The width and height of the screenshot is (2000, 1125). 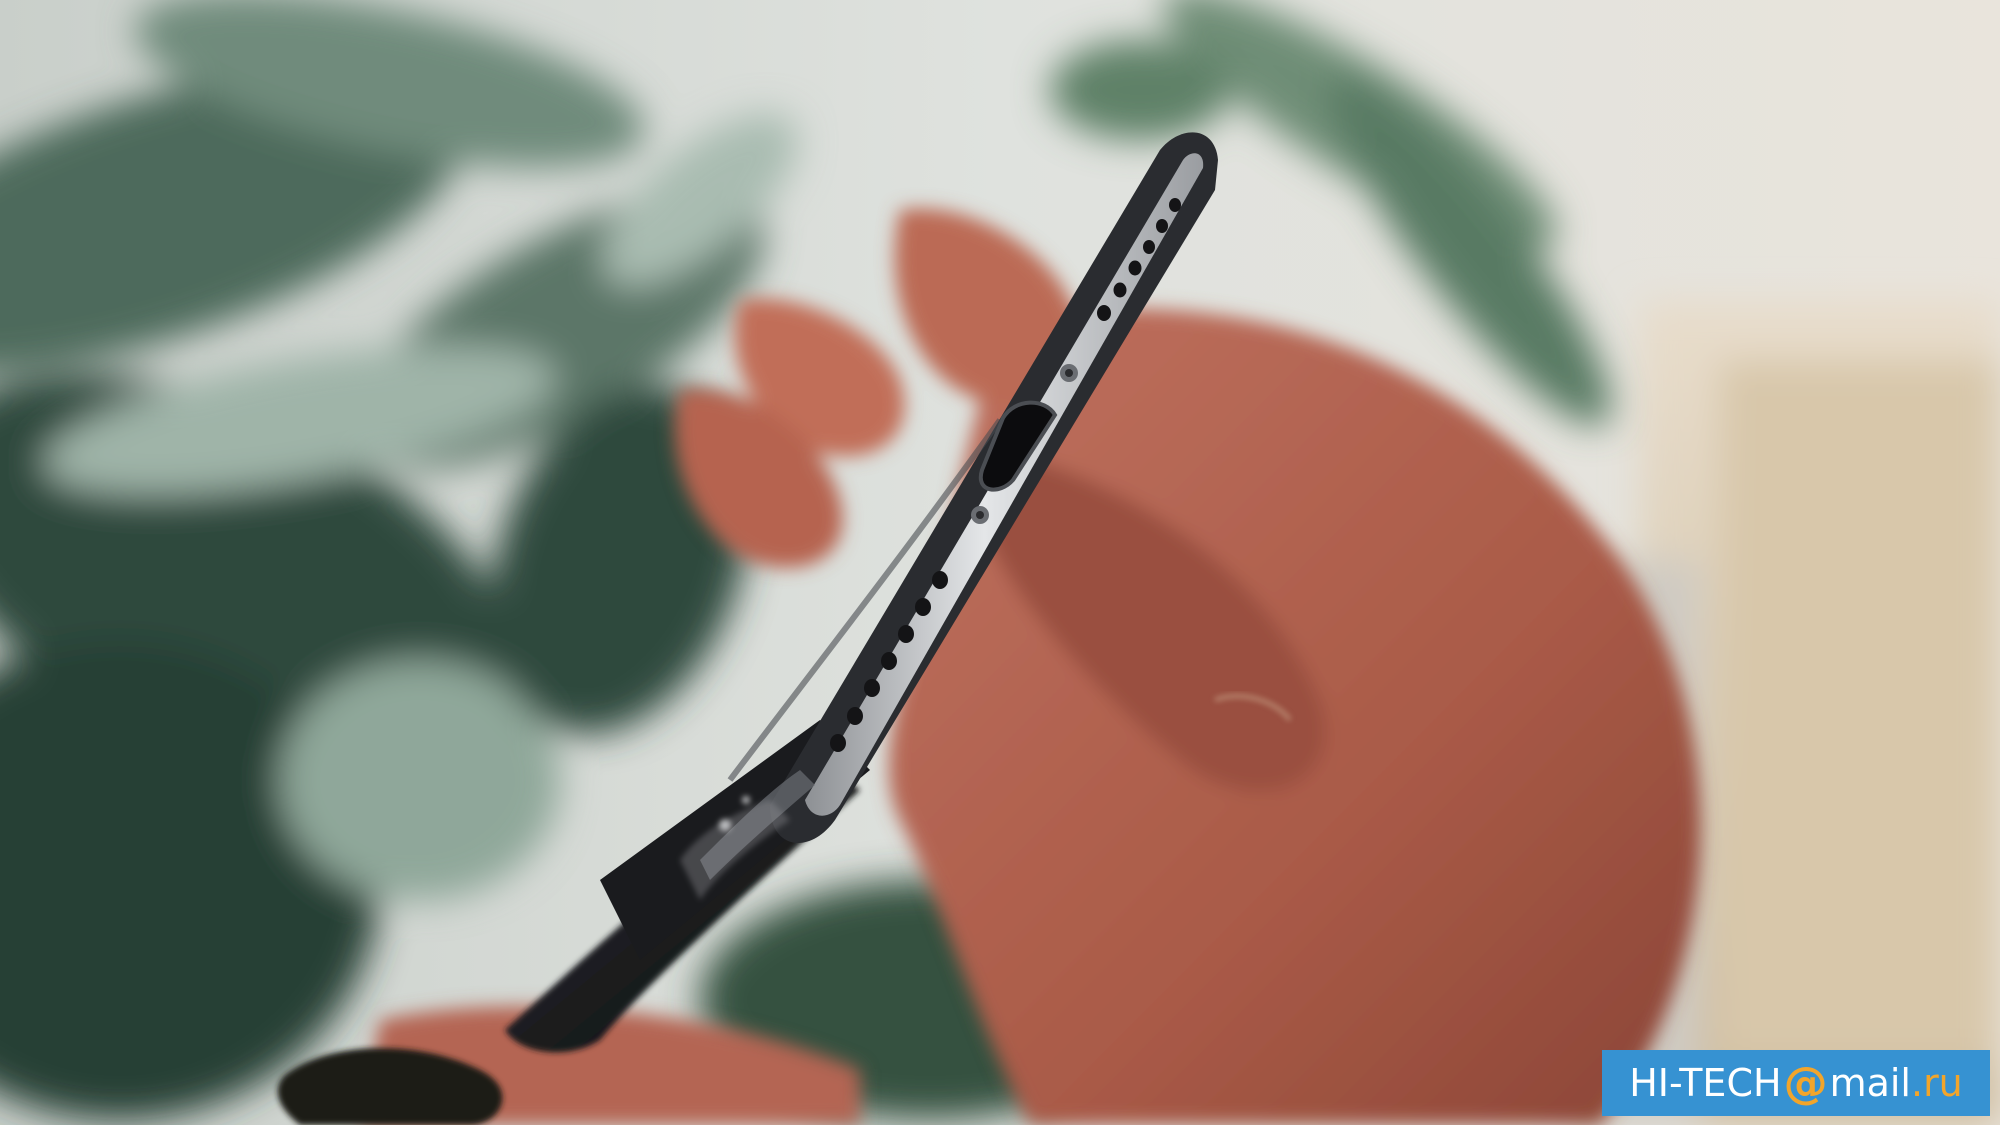 What do you see at coordinates (1705, 1083) in the screenshot?
I see `watermark-prefix: HI-TECH` at bounding box center [1705, 1083].